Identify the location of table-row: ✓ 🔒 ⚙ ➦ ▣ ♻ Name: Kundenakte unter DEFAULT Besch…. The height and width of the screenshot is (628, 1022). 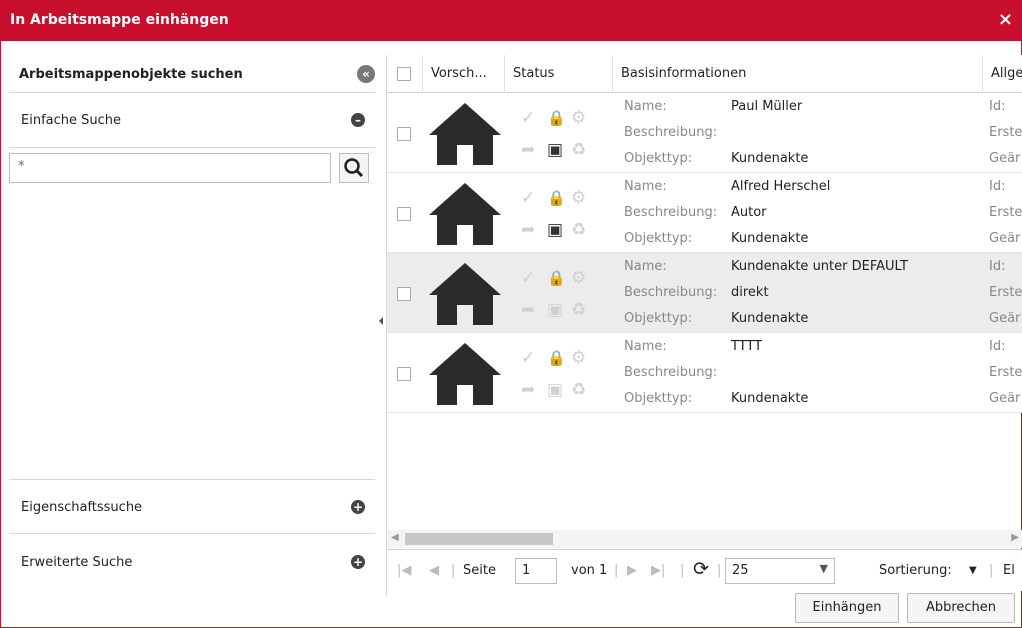
(704, 293).